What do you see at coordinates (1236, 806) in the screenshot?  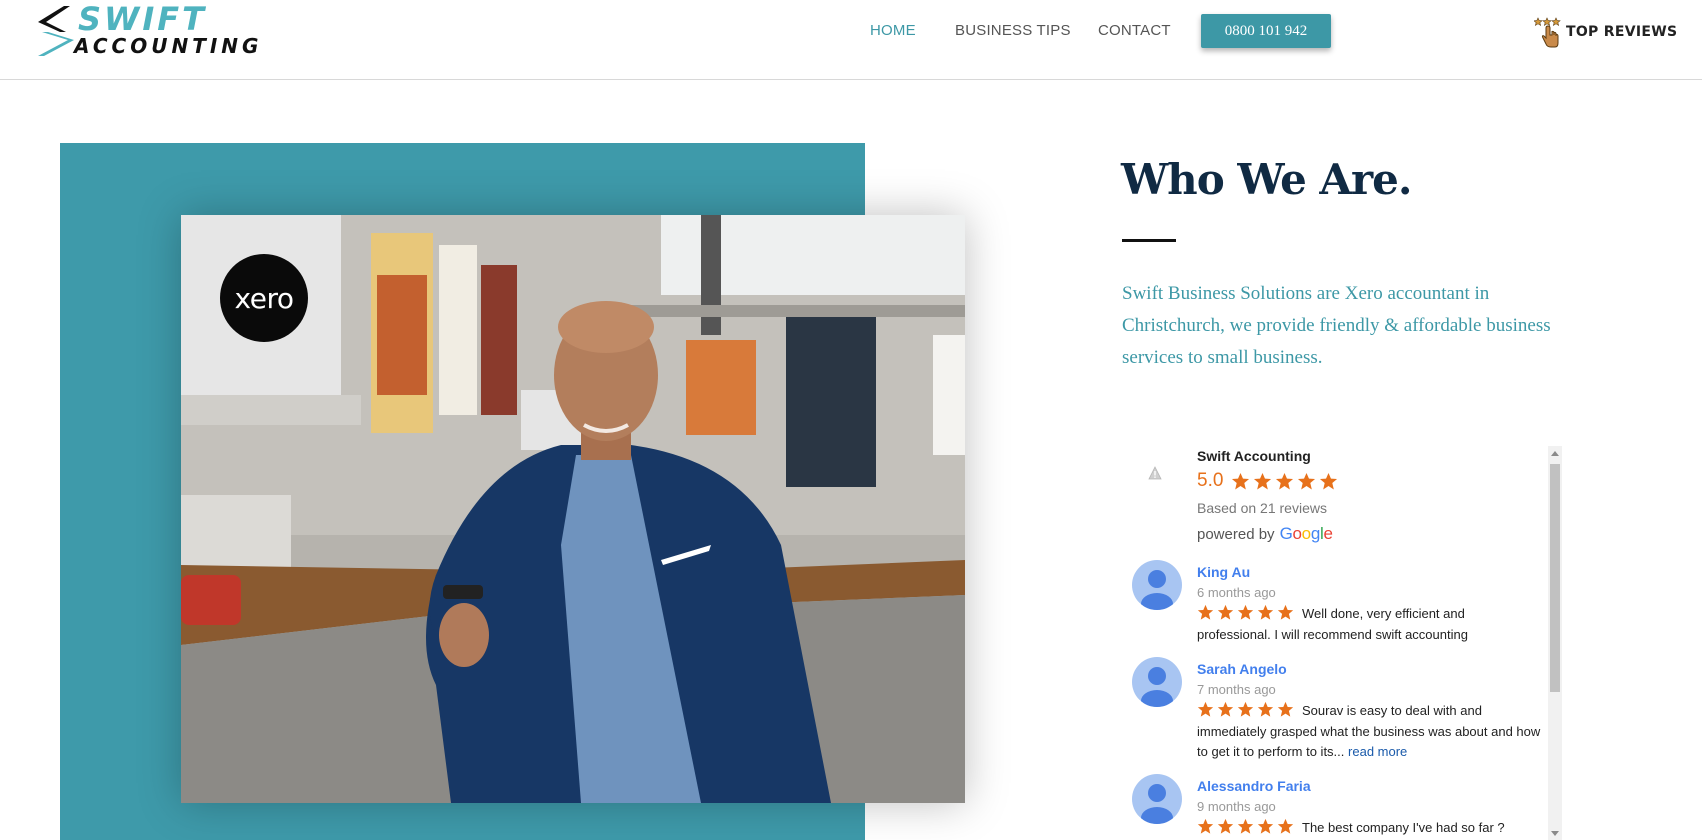 I see `review-time: 9 months ago` at bounding box center [1236, 806].